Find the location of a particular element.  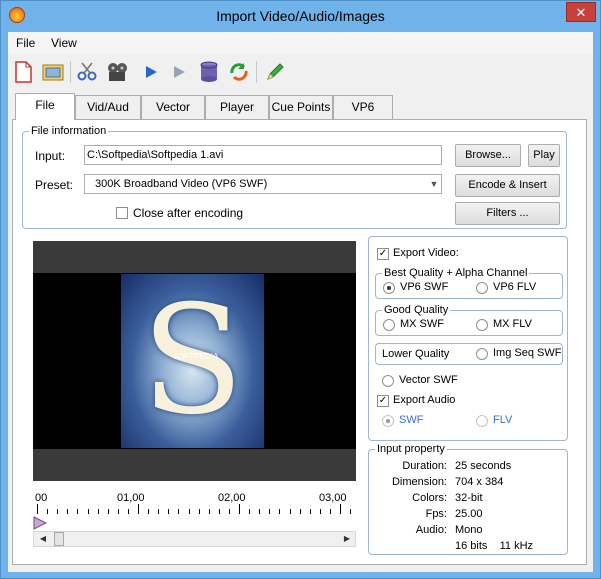

pencil-icon is located at coordinates (275, 72).